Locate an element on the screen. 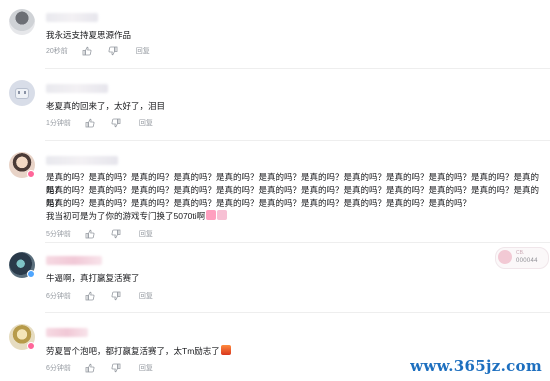 The width and height of the screenshot is (550, 381). comment-meta: 5分钟前 回复 is located at coordinates (99, 234).